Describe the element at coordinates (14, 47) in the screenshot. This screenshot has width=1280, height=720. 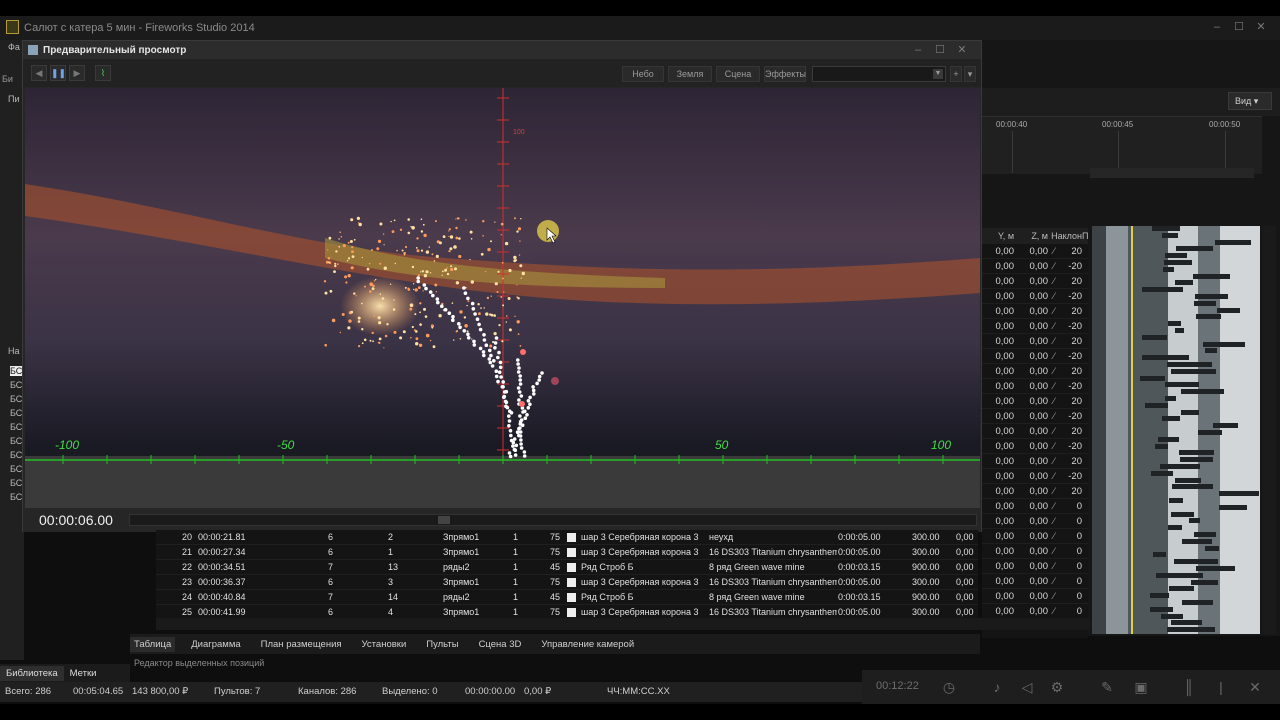
I see `menu-file-label: Фа` at that location.